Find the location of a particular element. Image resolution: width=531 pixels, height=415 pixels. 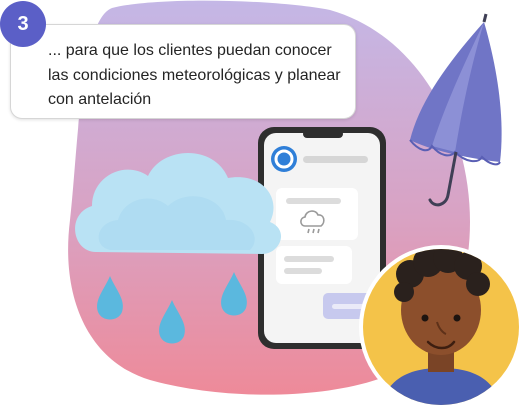

step-number-badge: 3 is located at coordinates (23, 24).